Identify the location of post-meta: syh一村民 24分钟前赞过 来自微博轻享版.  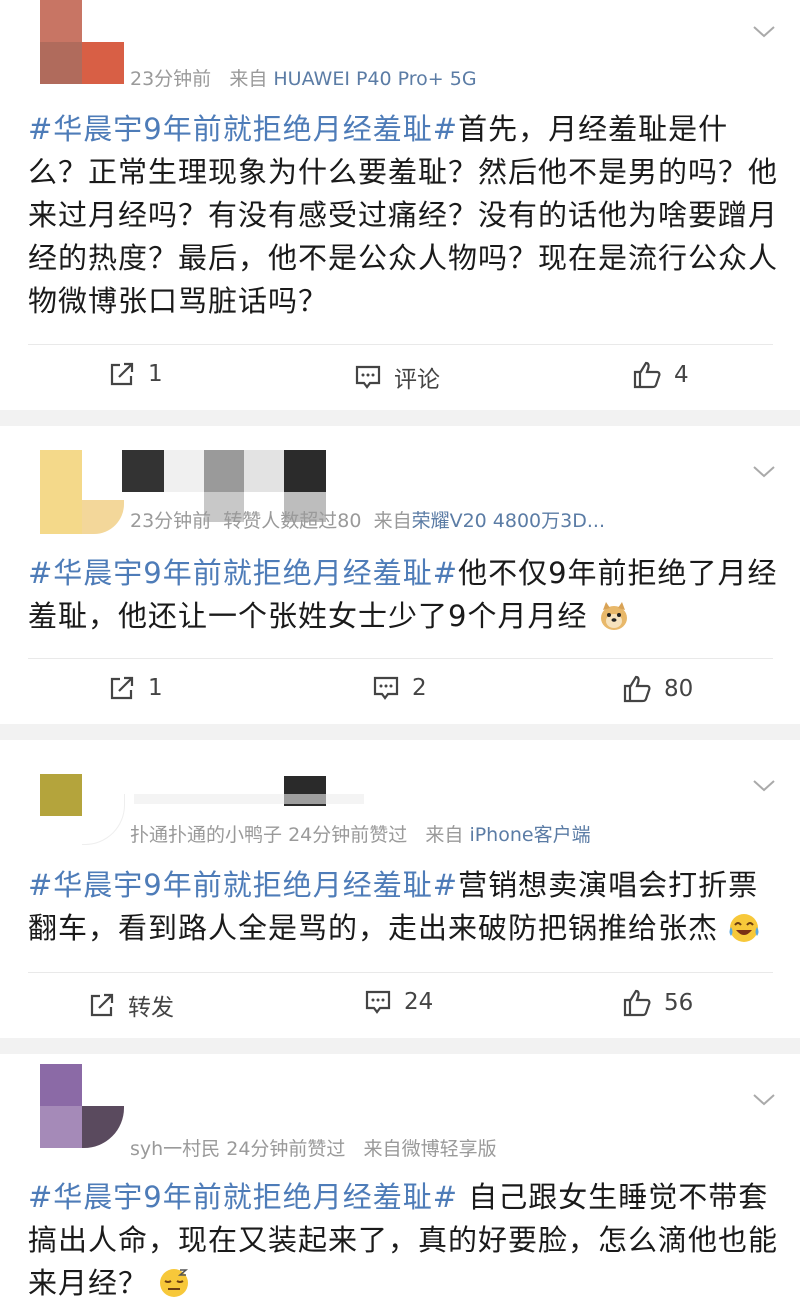
(313, 1149).